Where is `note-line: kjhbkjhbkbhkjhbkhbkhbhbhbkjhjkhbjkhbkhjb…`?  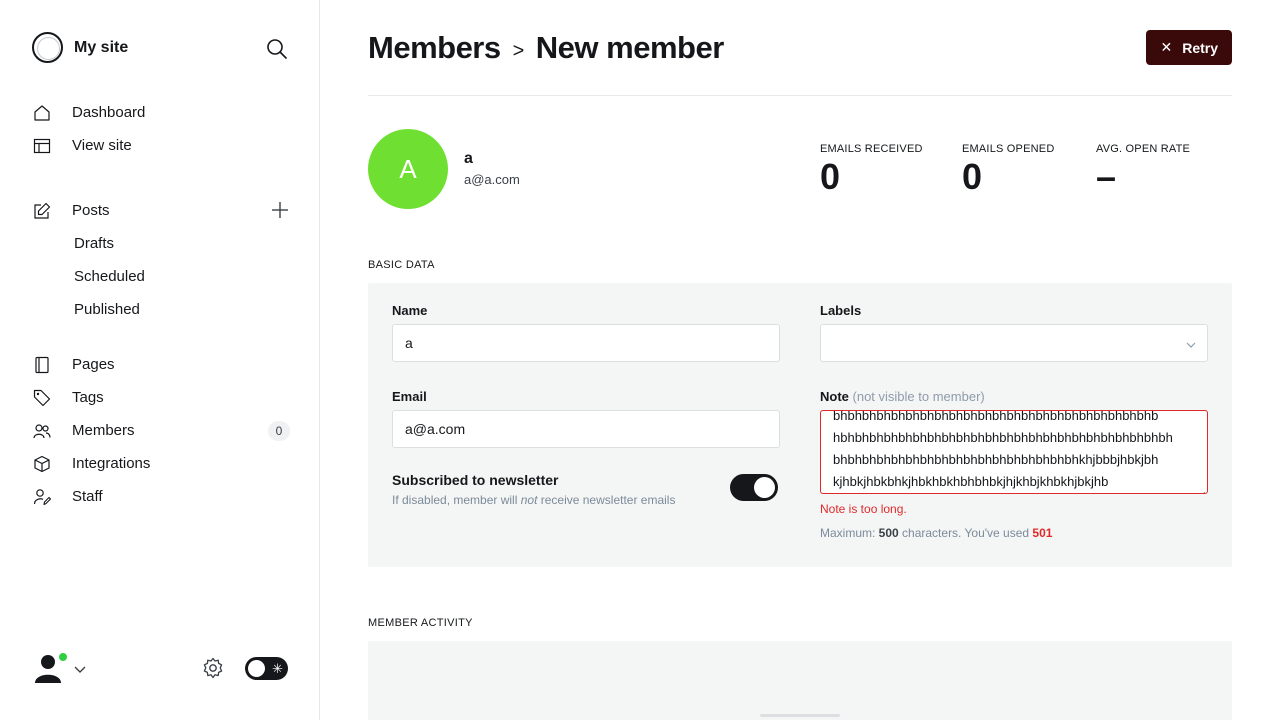
note-line: kjhbkjhbkbhkjhbkhbkhbhbhbkjhjkhbjkhbkhjb… is located at coordinates (971, 481).